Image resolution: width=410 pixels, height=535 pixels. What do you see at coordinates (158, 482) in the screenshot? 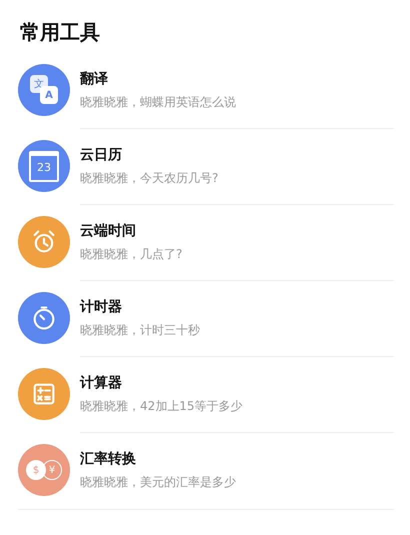
I see `tool-example: 晓雅晓雅，美元的汇率是多少` at bounding box center [158, 482].